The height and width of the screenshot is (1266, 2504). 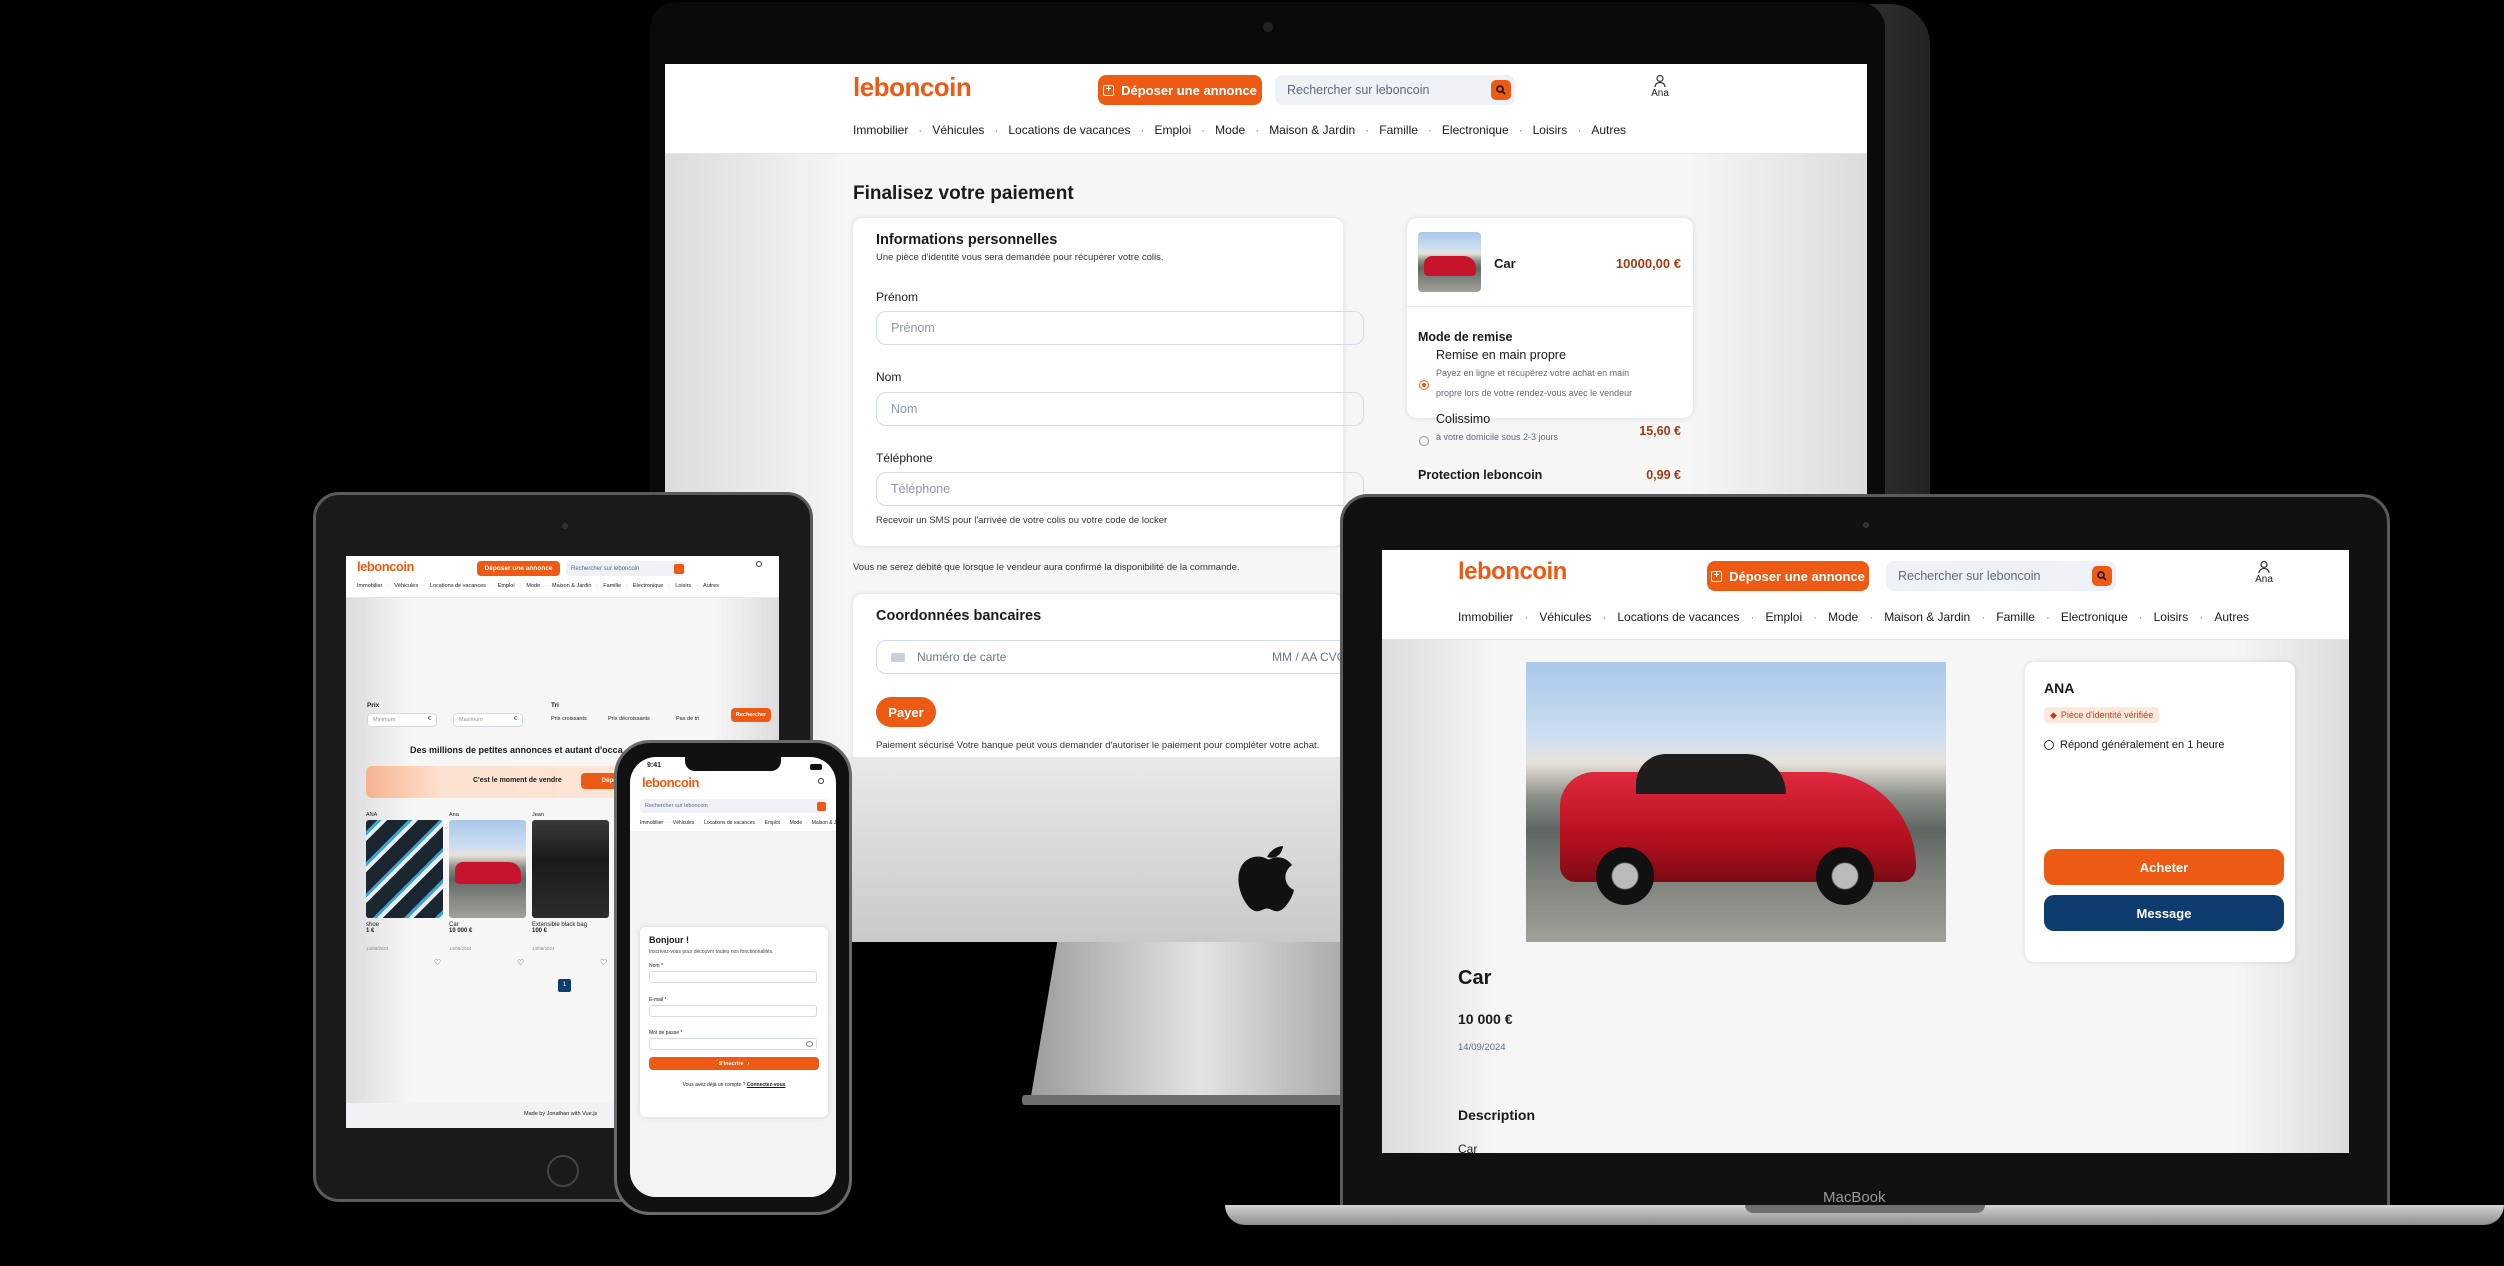 I want to click on ipad-min-euro: €, so click(x=430, y=719).